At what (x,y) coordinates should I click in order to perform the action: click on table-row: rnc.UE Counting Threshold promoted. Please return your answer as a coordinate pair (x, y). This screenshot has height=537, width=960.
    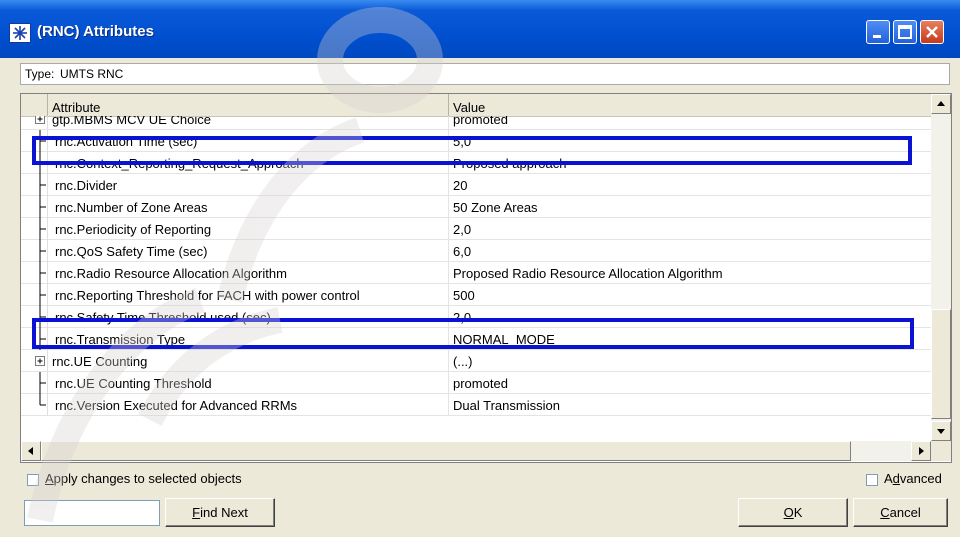
    Looking at the image, I should click on (476, 383).